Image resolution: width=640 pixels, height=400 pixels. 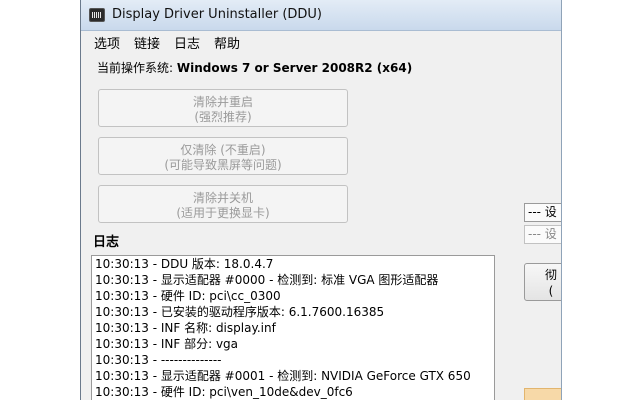 I want to click on vendor-select: --- 设, so click(x=542, y=234).